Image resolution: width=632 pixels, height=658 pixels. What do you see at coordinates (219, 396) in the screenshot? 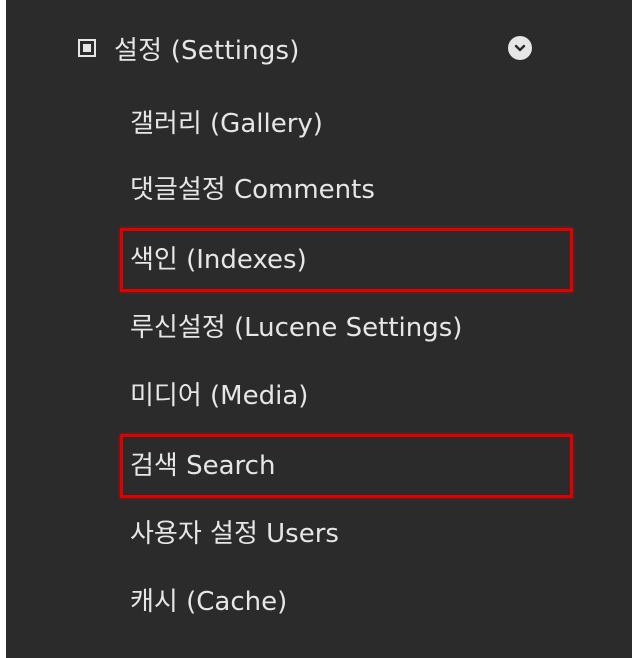
I see `menu-item-media: 미디어 (Media)` at bounding box center [219, 396].